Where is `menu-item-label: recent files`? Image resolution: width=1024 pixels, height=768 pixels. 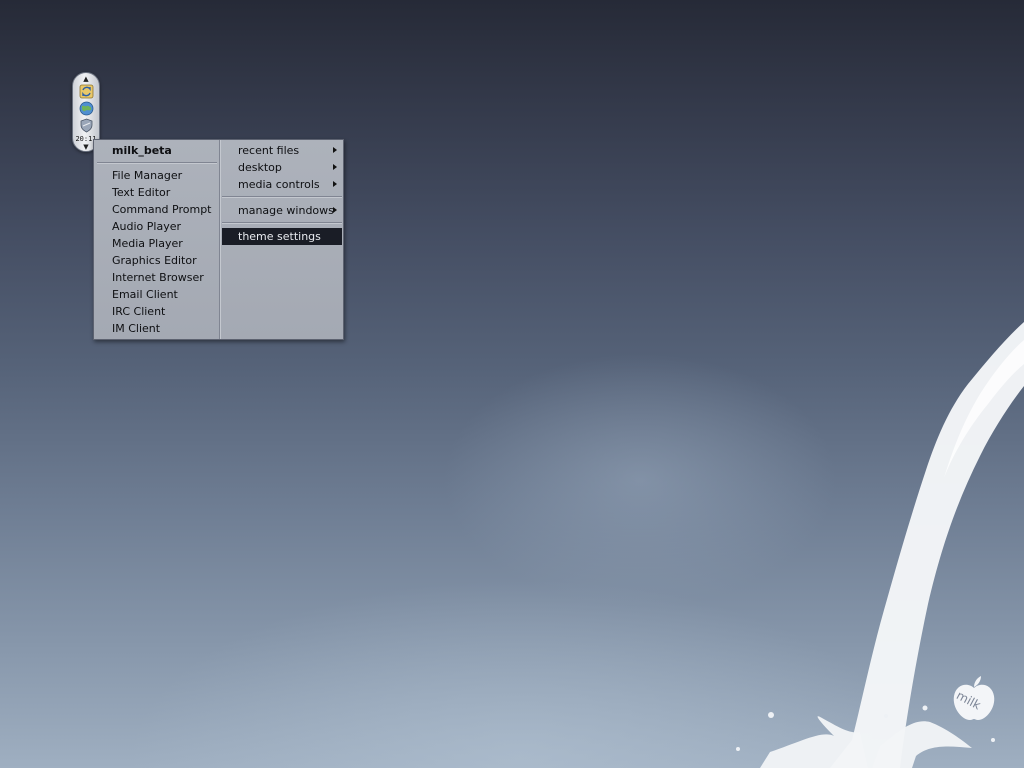
menu-item-label: recent files is located at coordinates (269, 150).